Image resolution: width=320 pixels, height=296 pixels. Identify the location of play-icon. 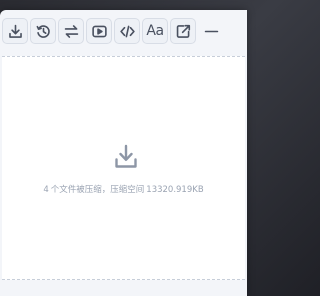
(99, 31).